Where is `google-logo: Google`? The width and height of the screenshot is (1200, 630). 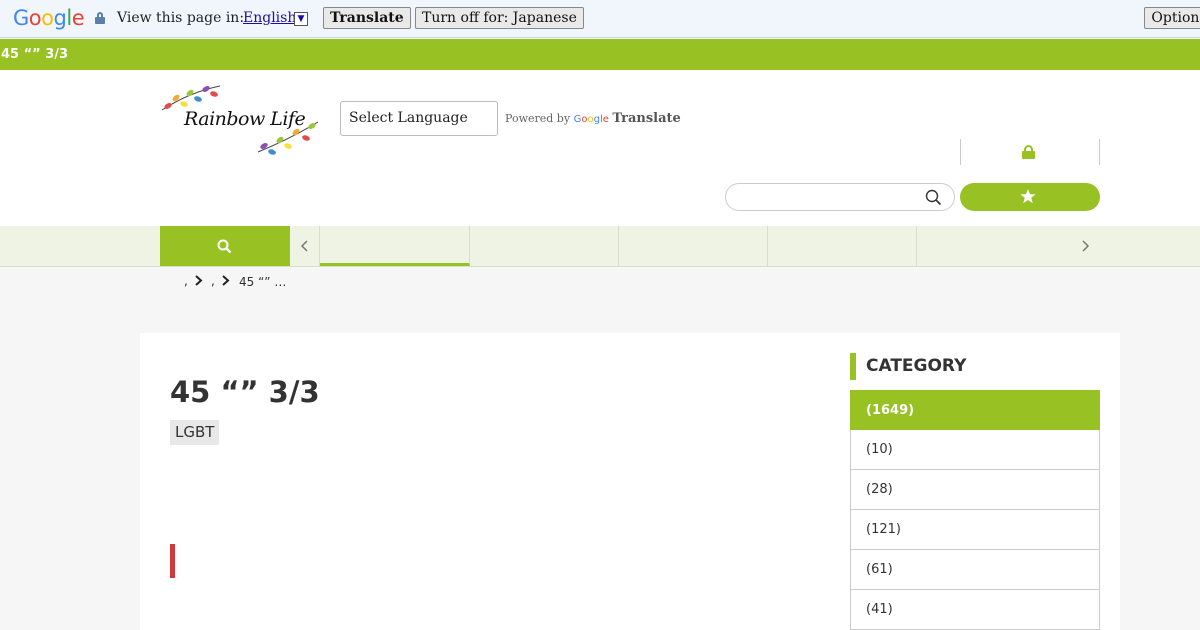 google-logo: Google is located at coordinates (49, 18).